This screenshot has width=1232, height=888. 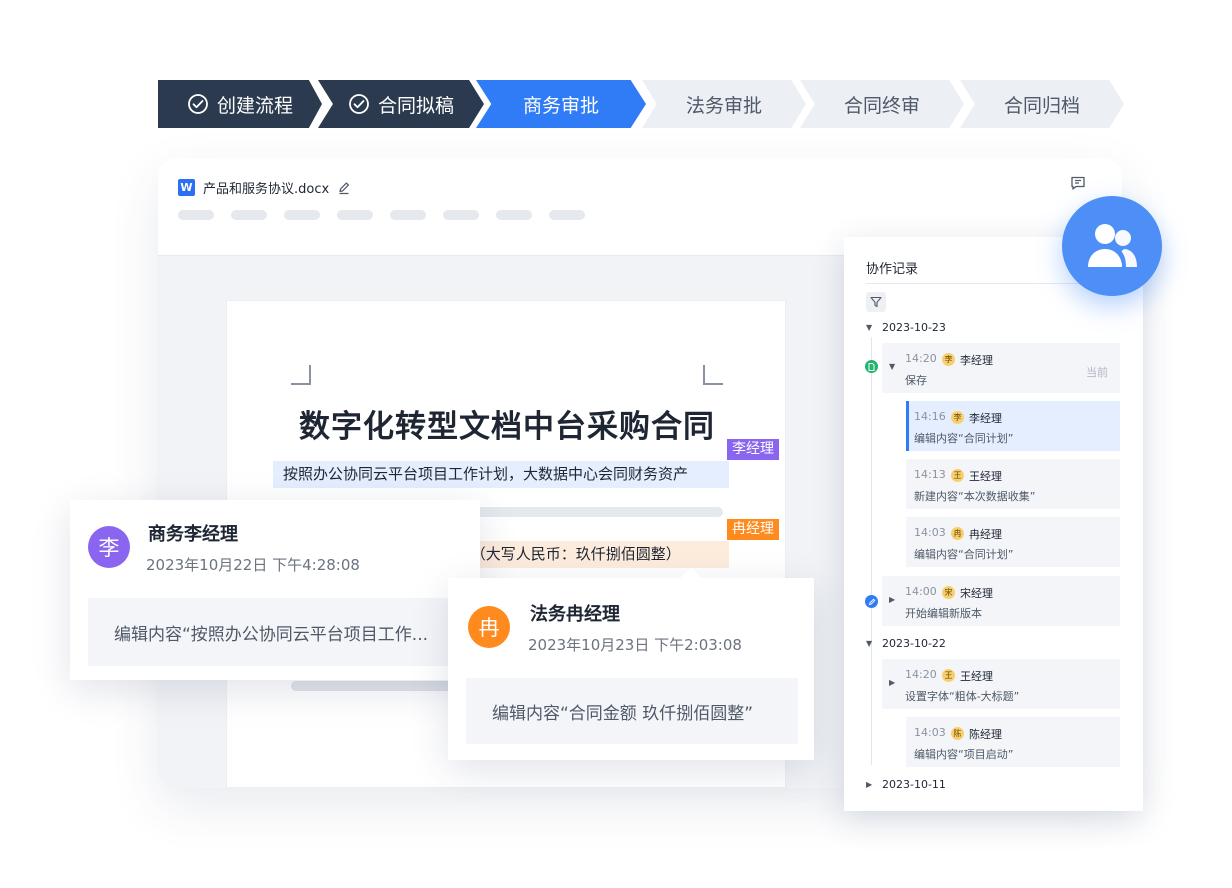 I want to click on entry-time: 14:16, so click(x=930, y=416).